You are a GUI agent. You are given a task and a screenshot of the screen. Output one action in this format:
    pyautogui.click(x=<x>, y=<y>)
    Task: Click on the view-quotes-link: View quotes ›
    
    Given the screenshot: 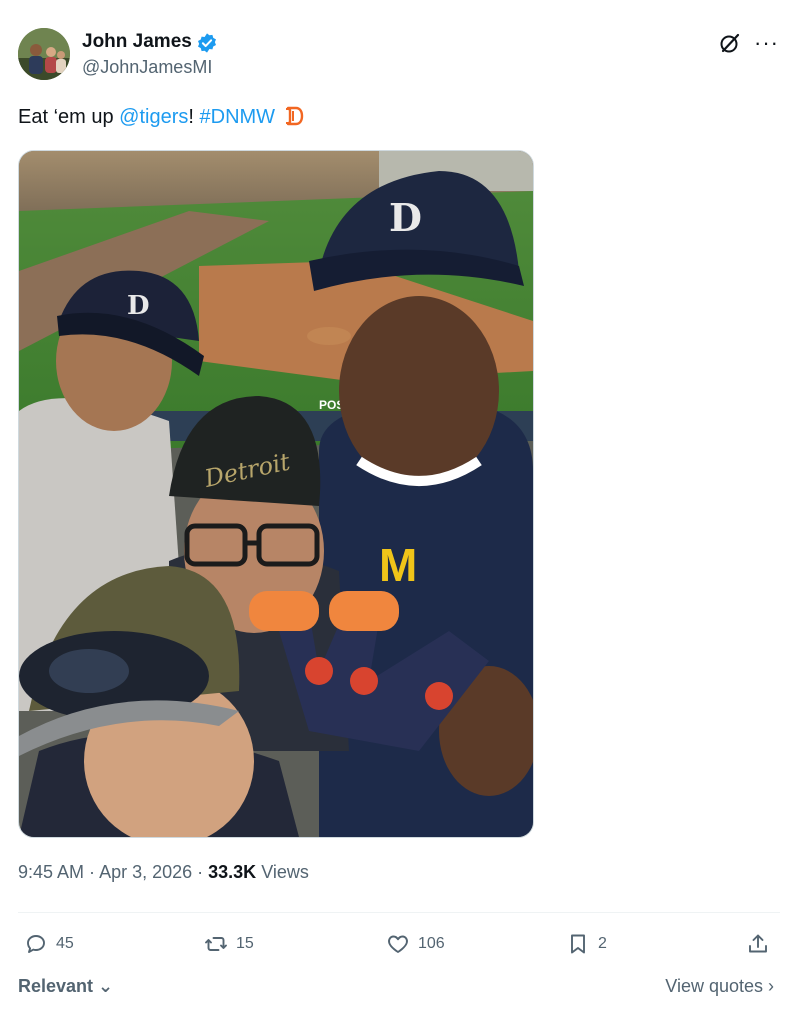 What is the action you would take?
    pyautogui.click(x=719, y=986)
    